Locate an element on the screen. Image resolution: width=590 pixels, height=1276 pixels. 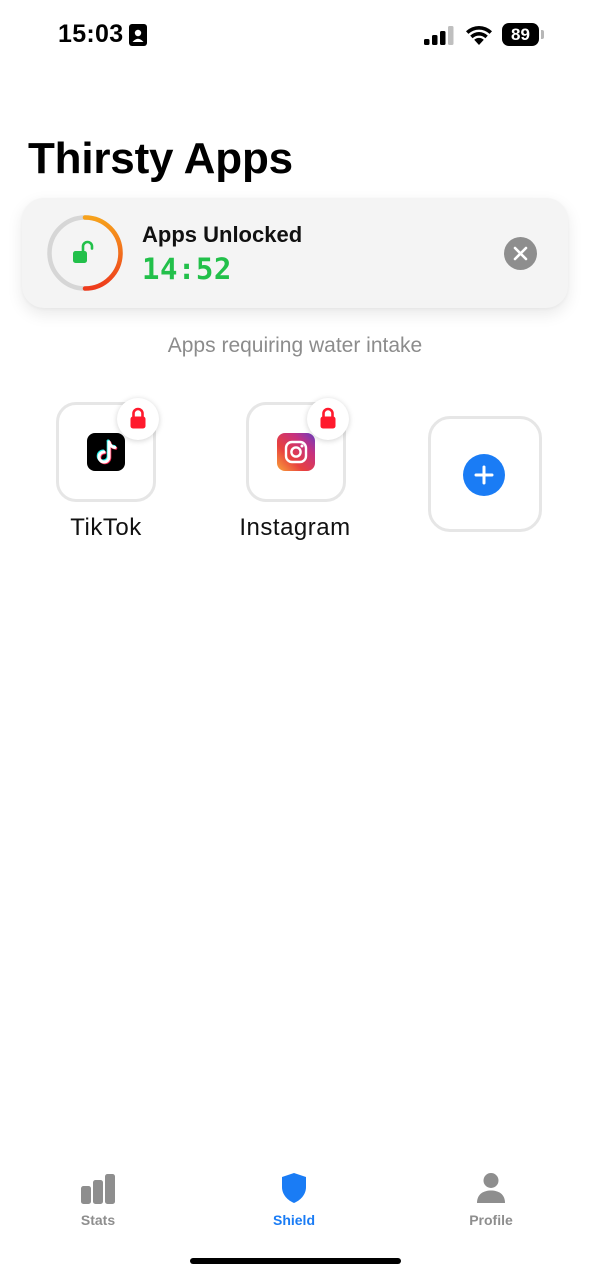
close-icon is located at coordinates (520, 253).